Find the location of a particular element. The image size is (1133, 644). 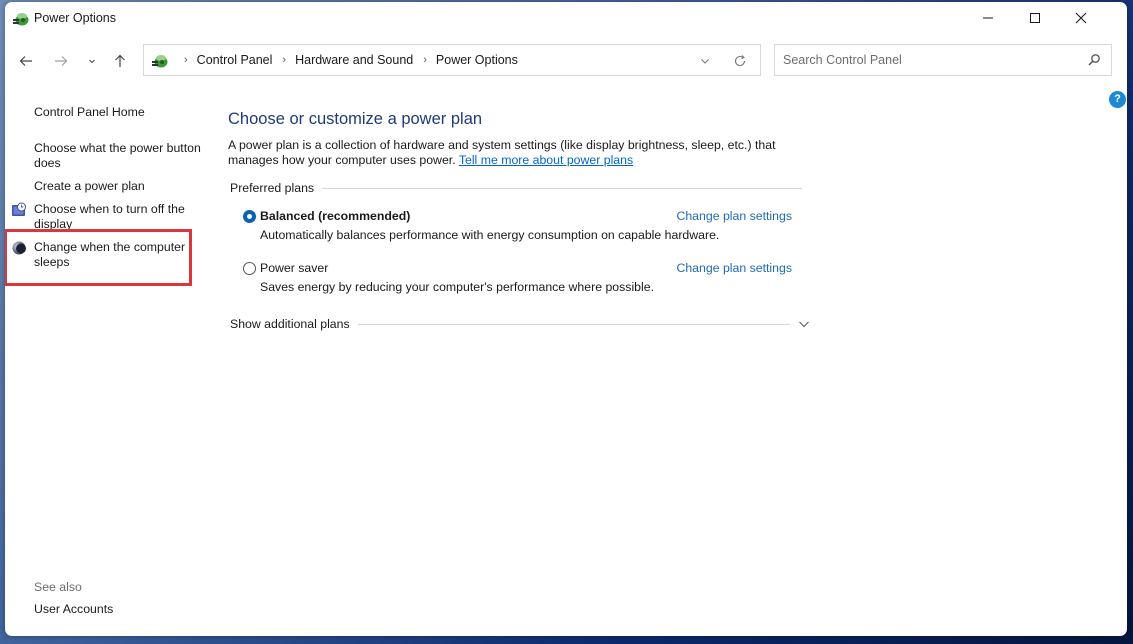

preferred-plans-header: Preferred plans is located at coordinates (516, 188).